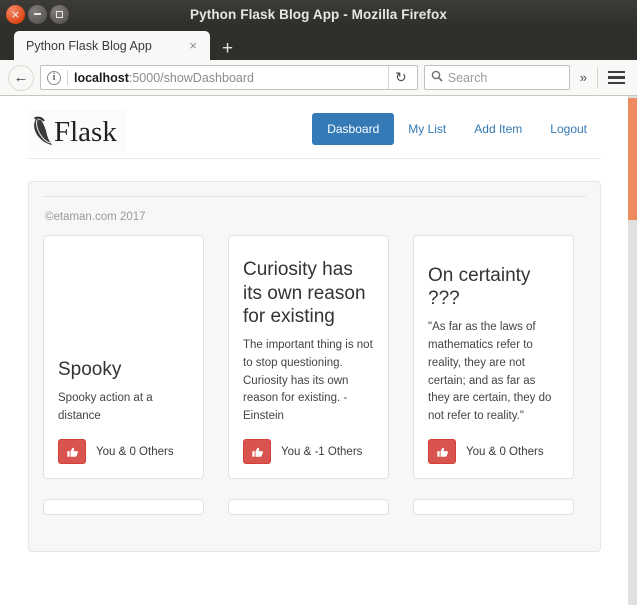  I want to click on post-title: On certainty ???, so click(479, 286).